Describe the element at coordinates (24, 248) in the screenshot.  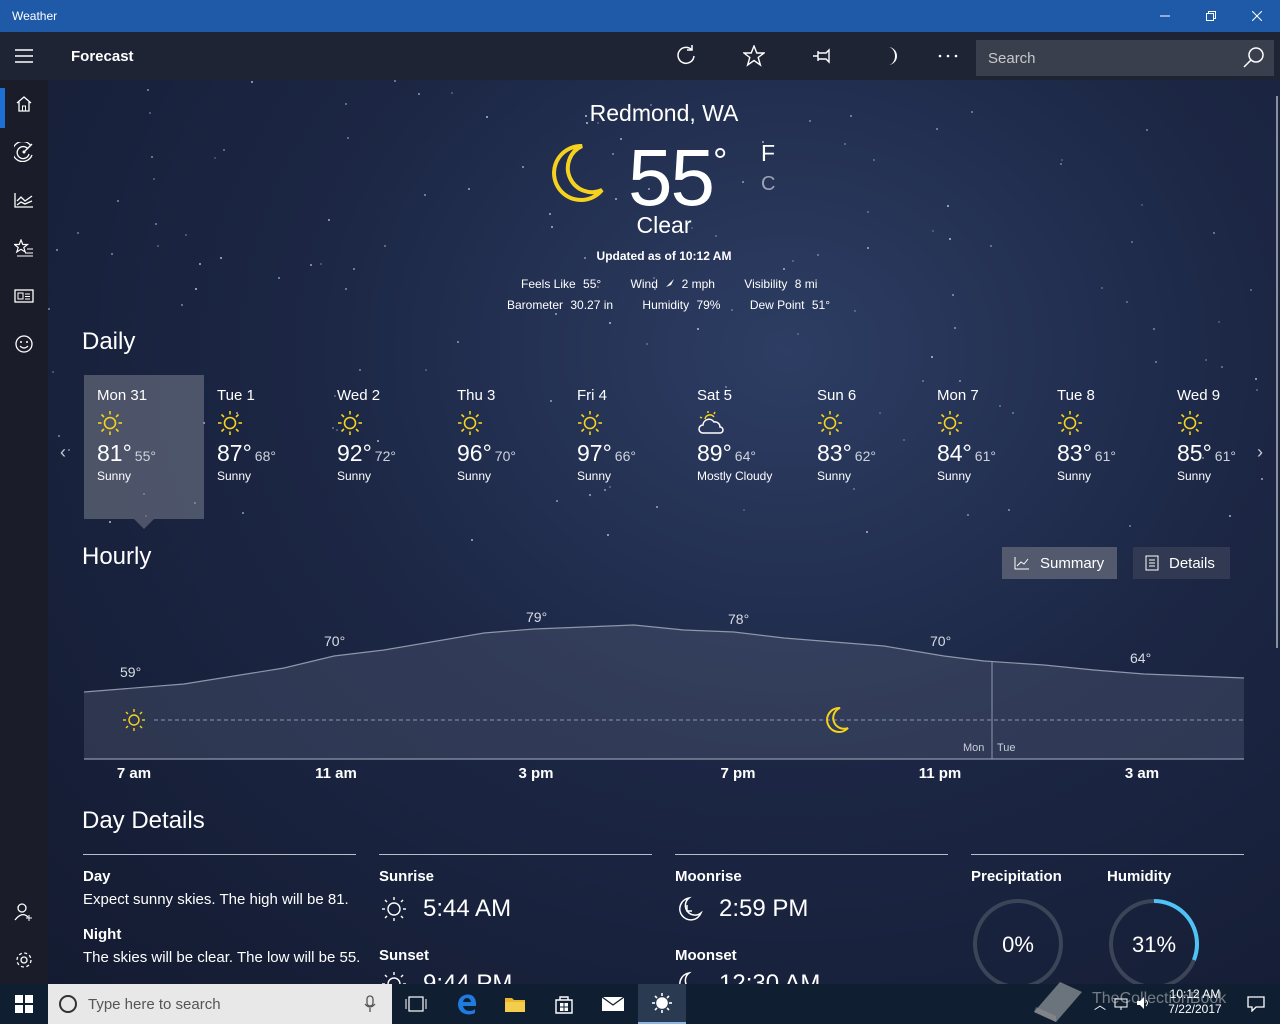
I see `nav-places` at that location.